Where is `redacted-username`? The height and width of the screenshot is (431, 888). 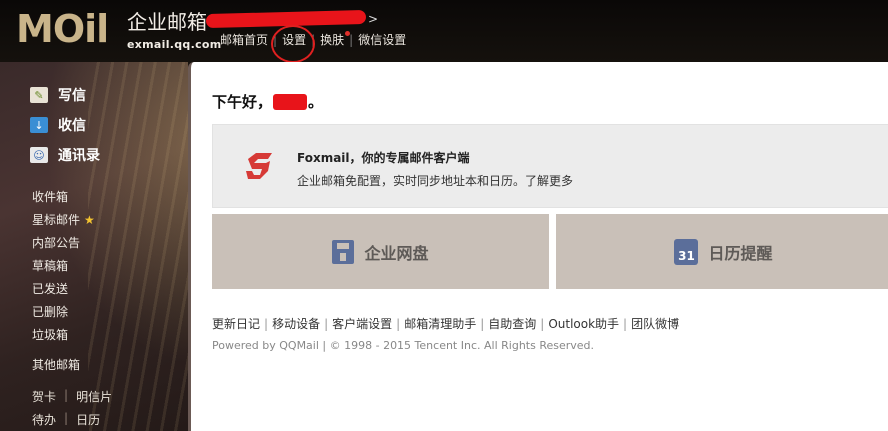
redacted-username is located at coordinates (290, 101).